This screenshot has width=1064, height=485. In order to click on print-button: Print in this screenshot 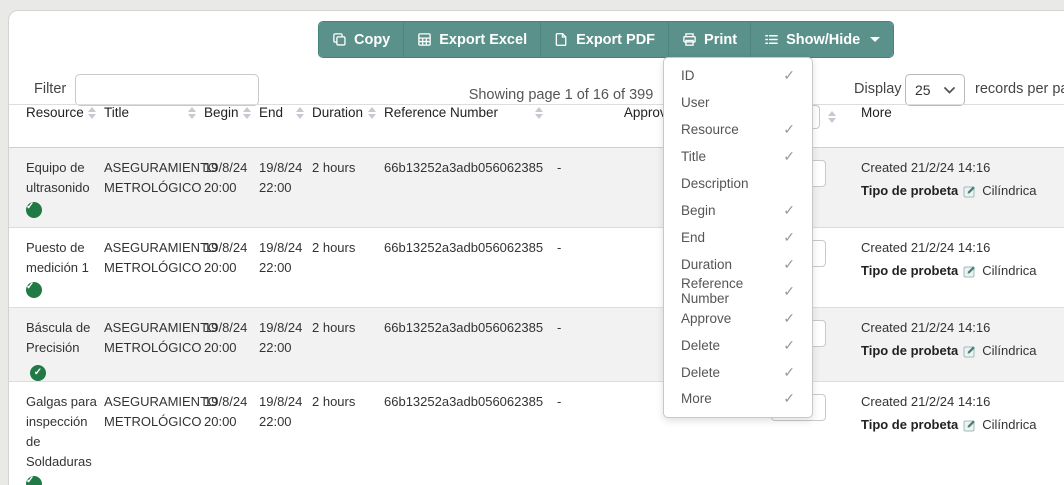, I will do `click(710, 39)`.